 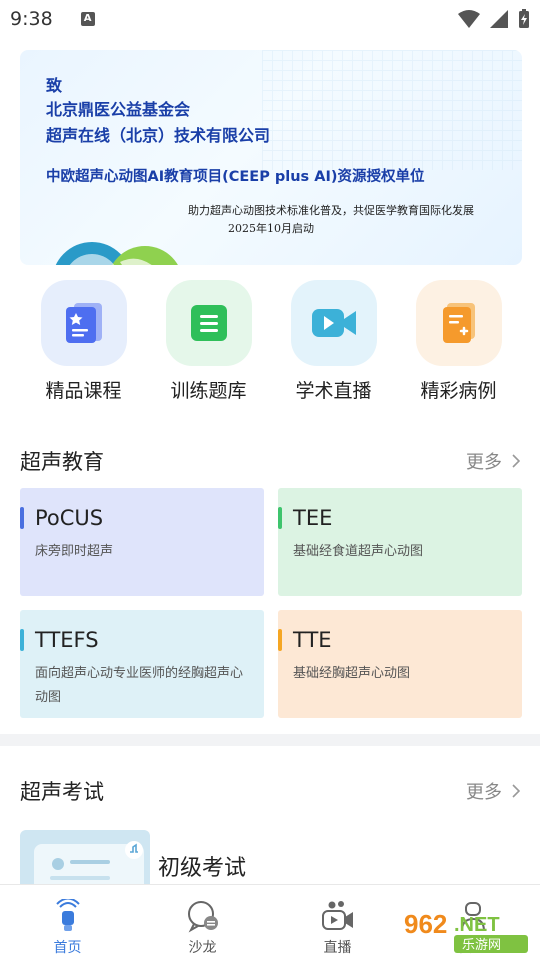 I want to click on card-description: 床旁即时超声, so click(x=74, y=551).